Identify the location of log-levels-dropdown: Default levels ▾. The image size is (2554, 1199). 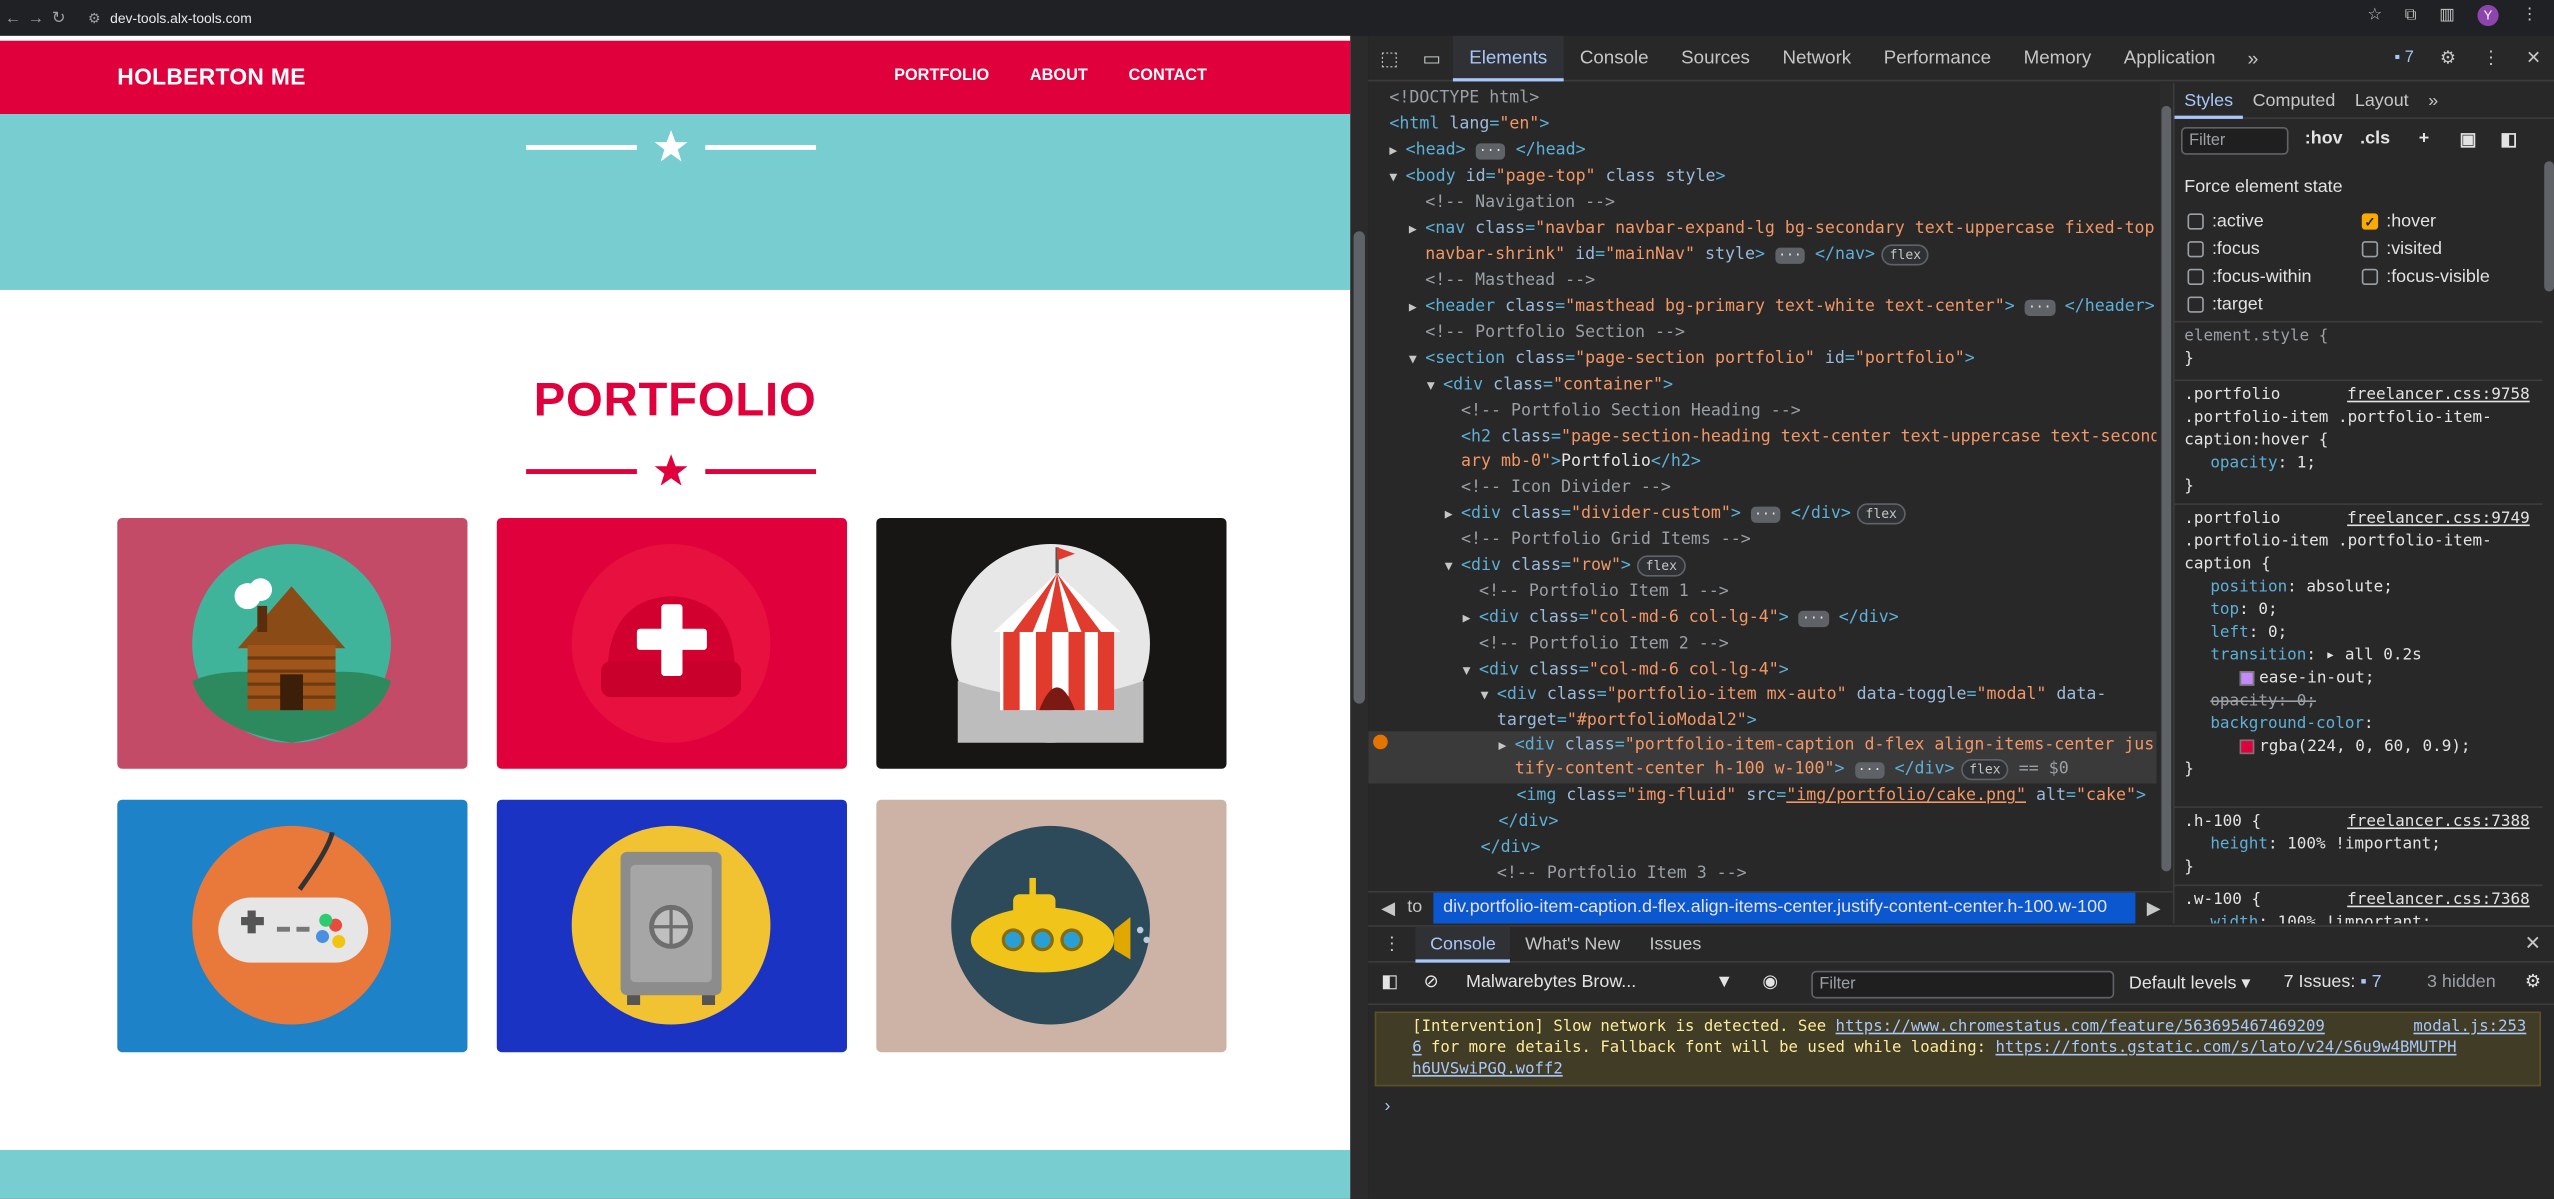
(2190, 983).